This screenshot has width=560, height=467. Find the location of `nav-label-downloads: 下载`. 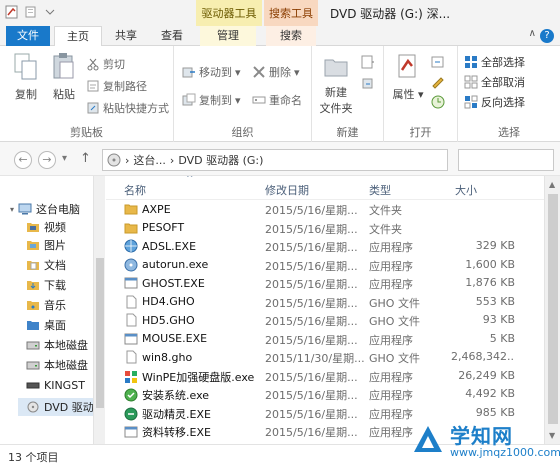

nav-label-downloads: 下载 is located at coordinates (55, 285).